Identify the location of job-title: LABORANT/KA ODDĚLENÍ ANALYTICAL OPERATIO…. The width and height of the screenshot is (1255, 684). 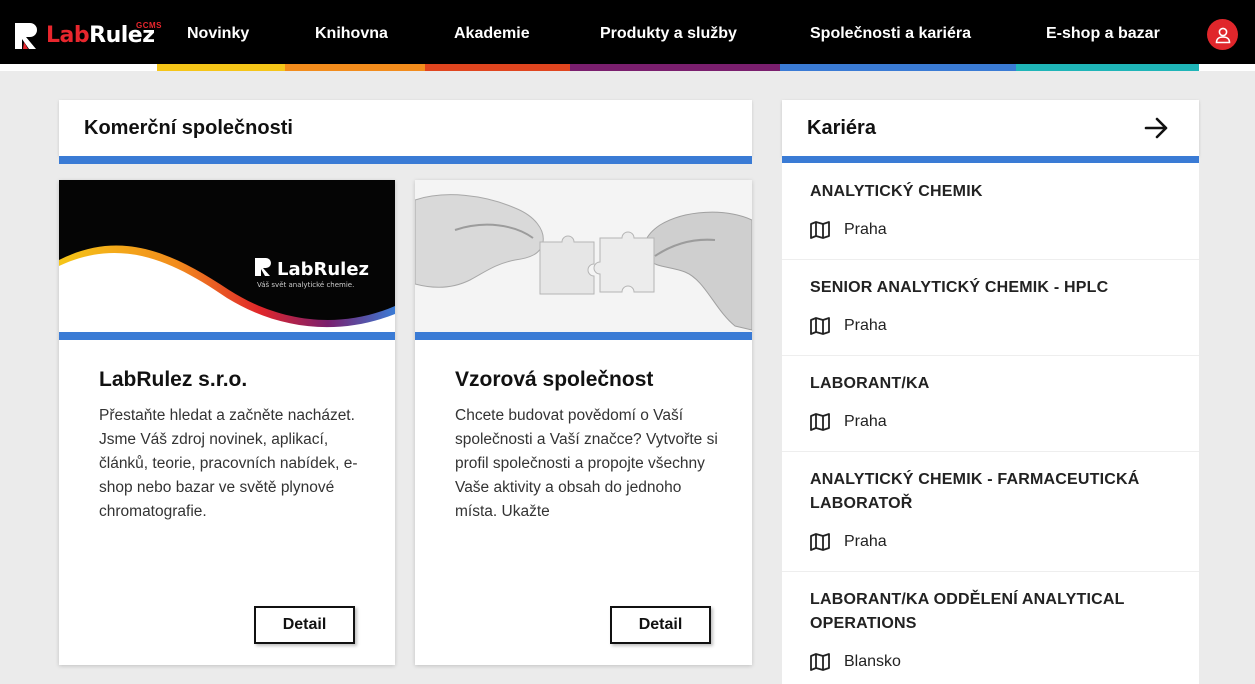
(967, 611).